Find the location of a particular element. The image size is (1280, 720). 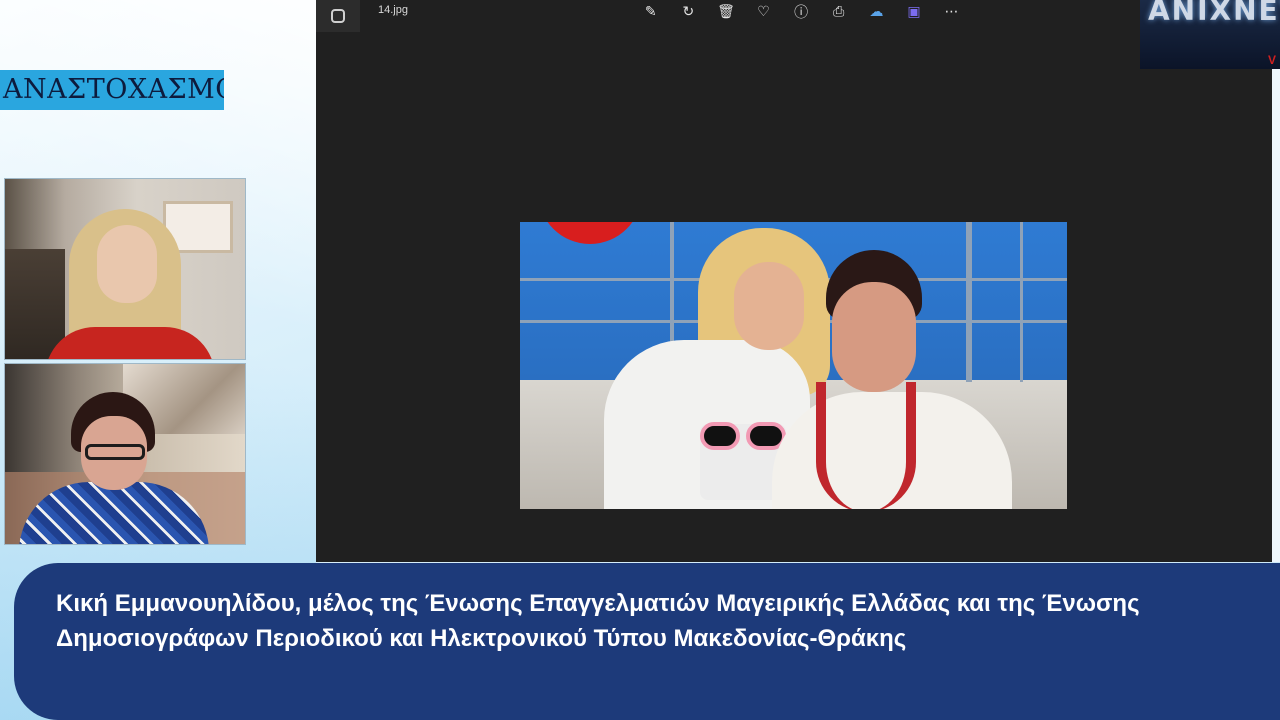

viewer-toolbar: 14.jpg ✎ ↻ 🗑 ♡ ⓘ ⎙ ☁ ▣ ⋯ is located at coordinates (794, 16).